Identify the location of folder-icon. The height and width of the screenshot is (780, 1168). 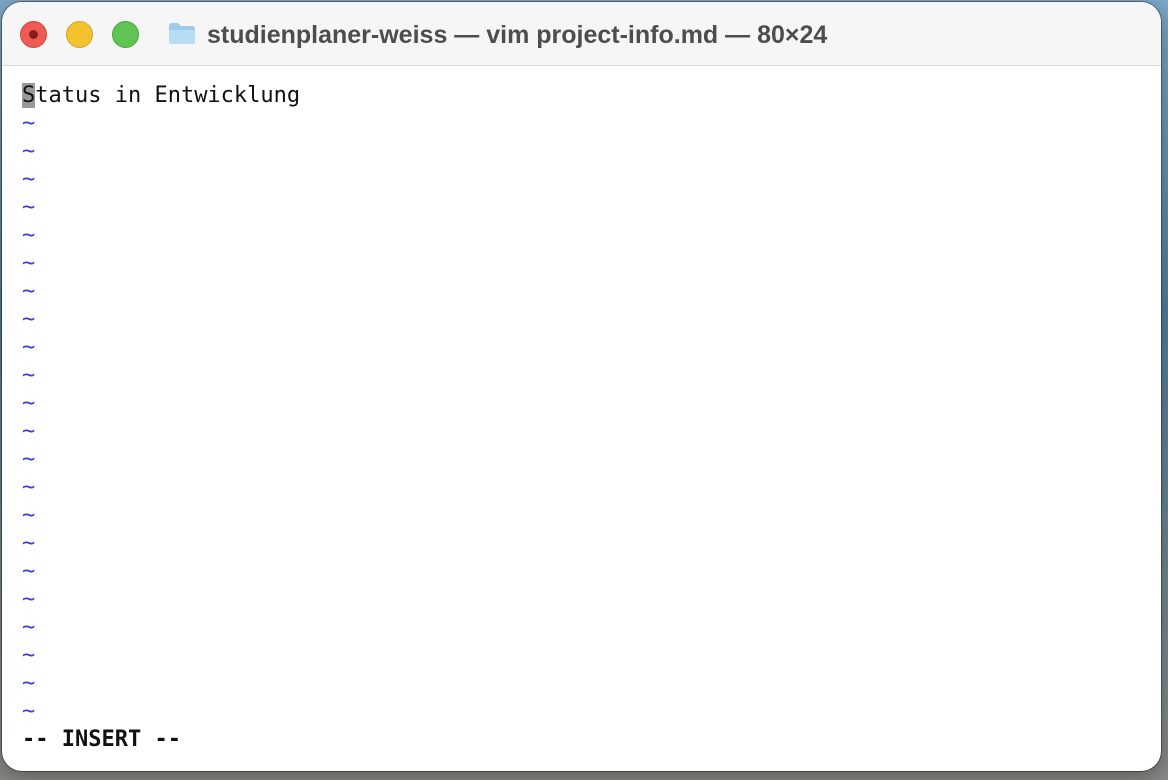
(182, 33).